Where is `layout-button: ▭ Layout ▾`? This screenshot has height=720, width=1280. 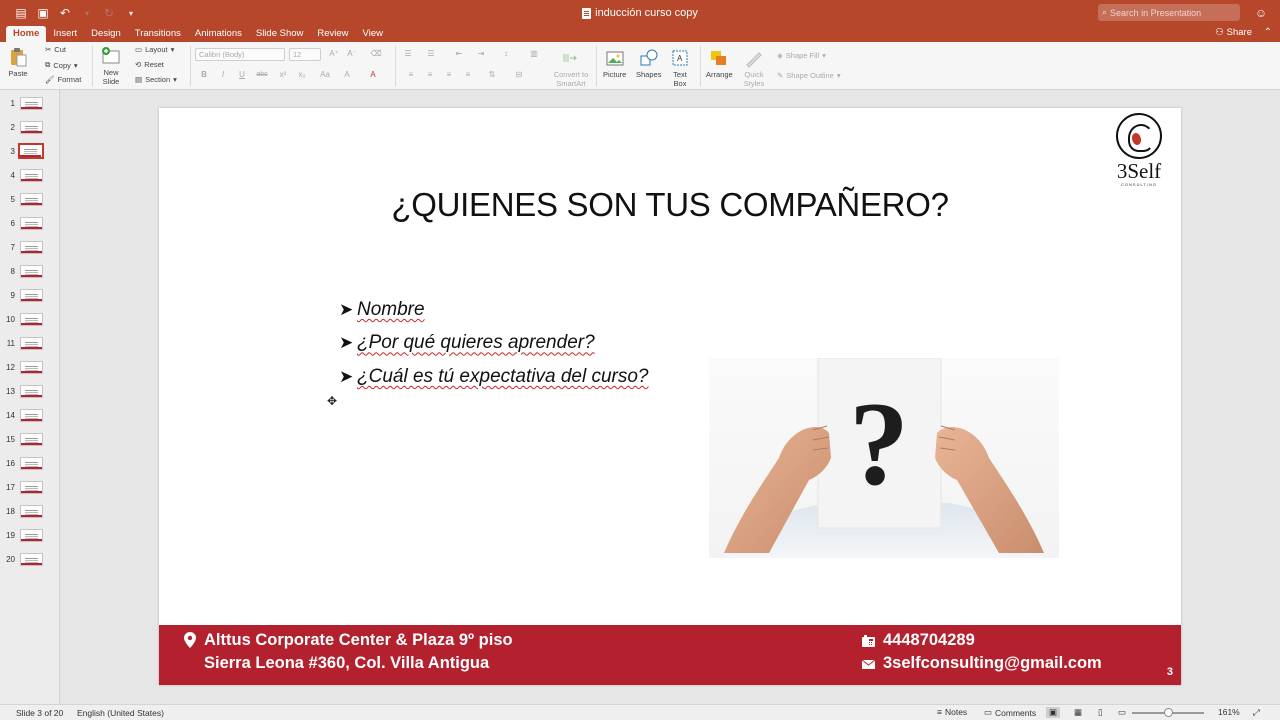 layout-button: ▭ Layout ▾ is located at coordinates (154, 49).